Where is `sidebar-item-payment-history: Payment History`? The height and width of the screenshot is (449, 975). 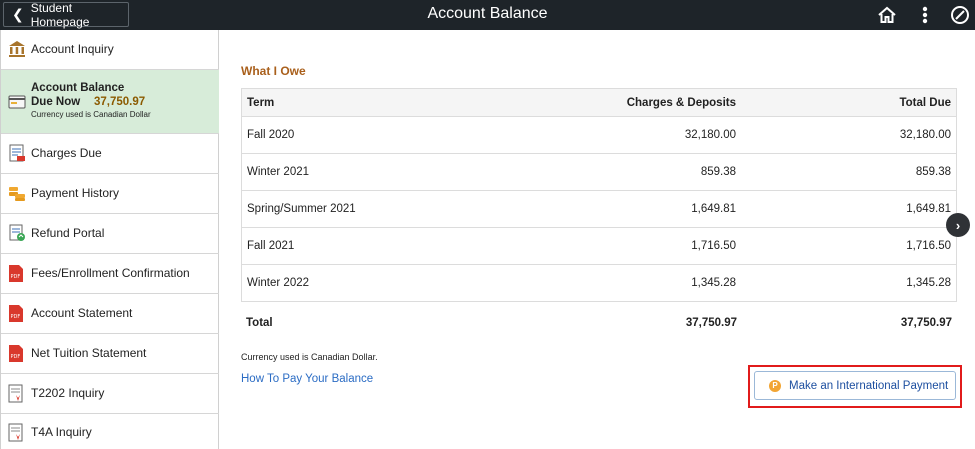
sidebar-item-payment-history: Payment History is located at coordinates (110, 194).